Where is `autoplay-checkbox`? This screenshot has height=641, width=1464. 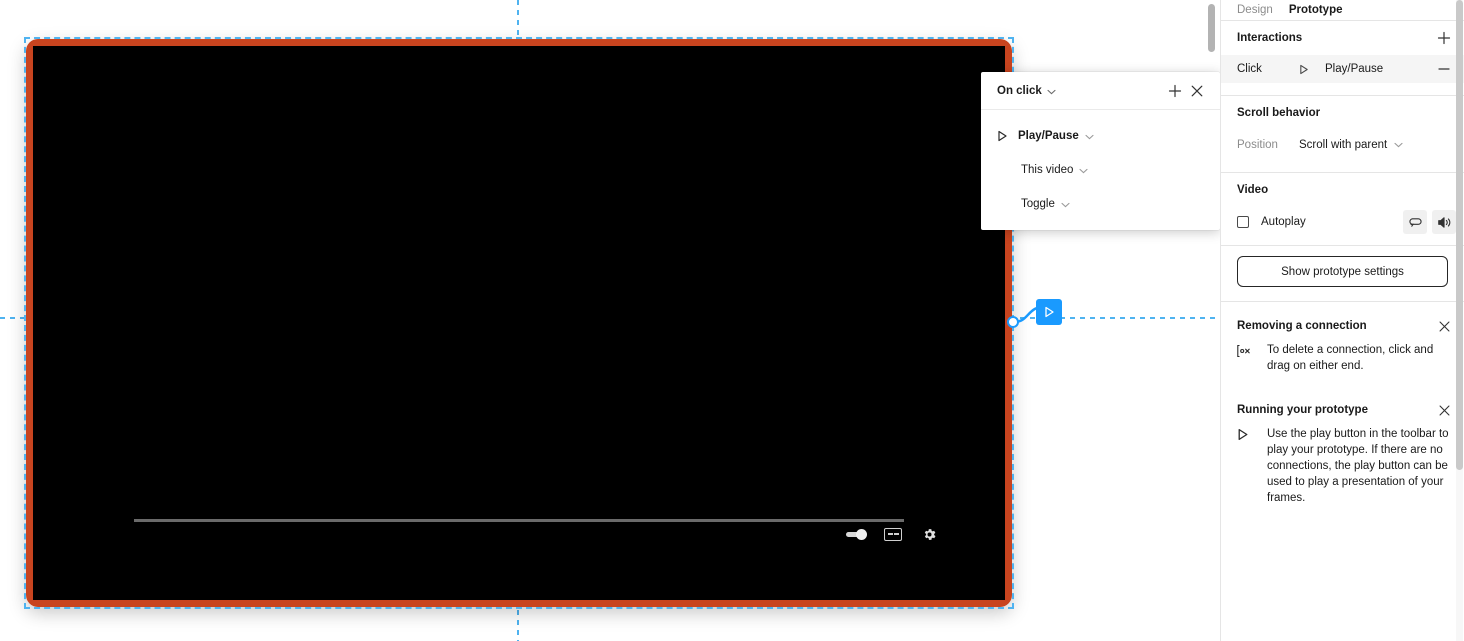
autoplay-checkbox is located at coordinates (1243, 222).